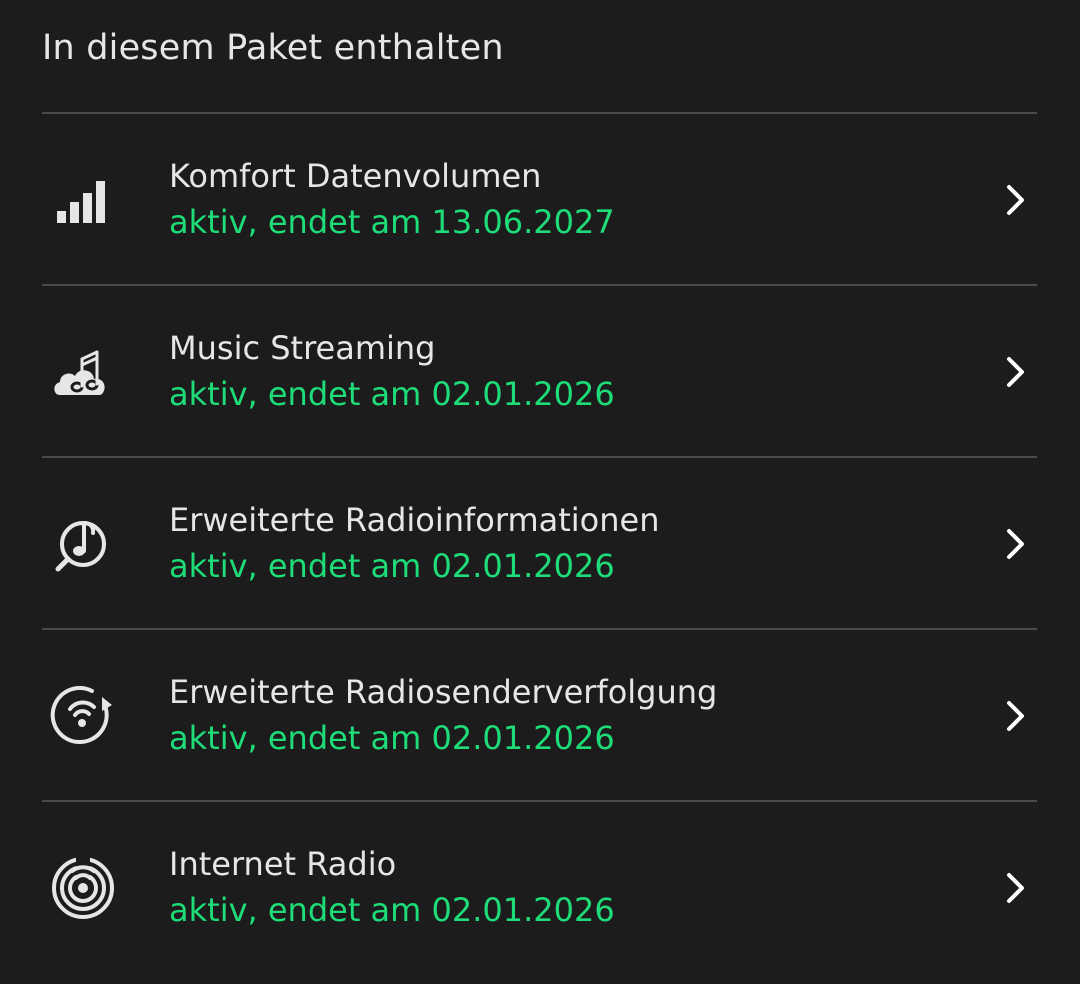  I want to click on feature-name: Komfort Datenvolumen, so click(355, 176).